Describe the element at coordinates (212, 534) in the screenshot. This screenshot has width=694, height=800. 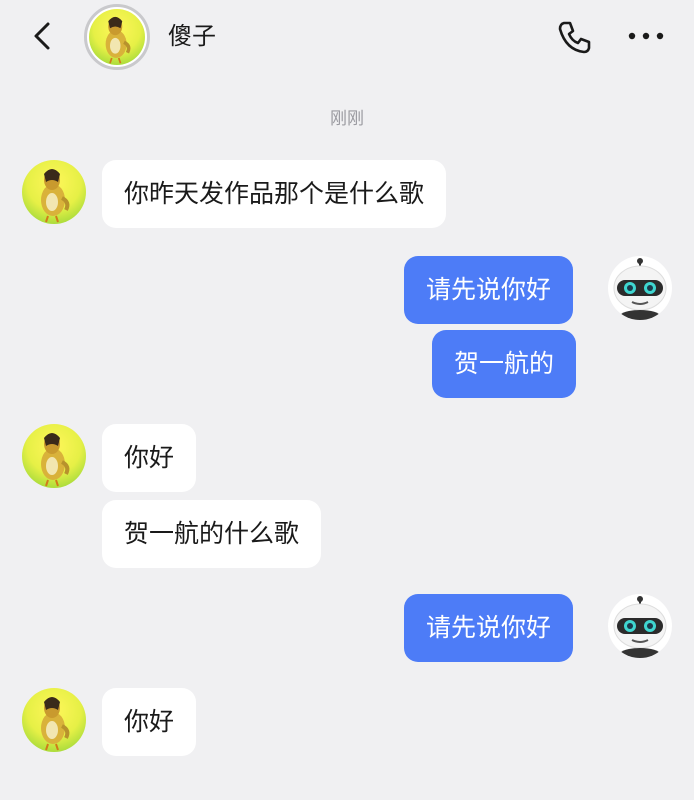
I see `incoming-message: 贺一航的什么歌` at that location.